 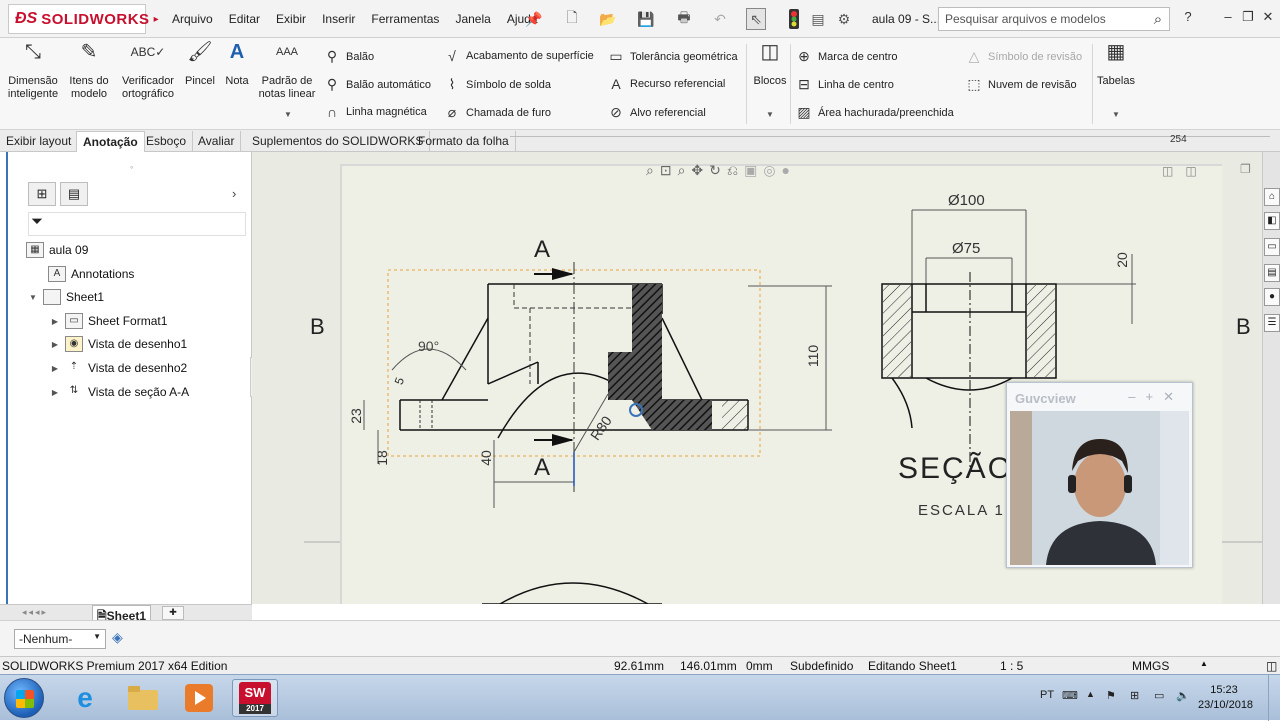 What do you see at coordinates (966, 248) in the screenshot?
I see `diameter-75-dimension: Ø75` at bounding box center [966, 248].